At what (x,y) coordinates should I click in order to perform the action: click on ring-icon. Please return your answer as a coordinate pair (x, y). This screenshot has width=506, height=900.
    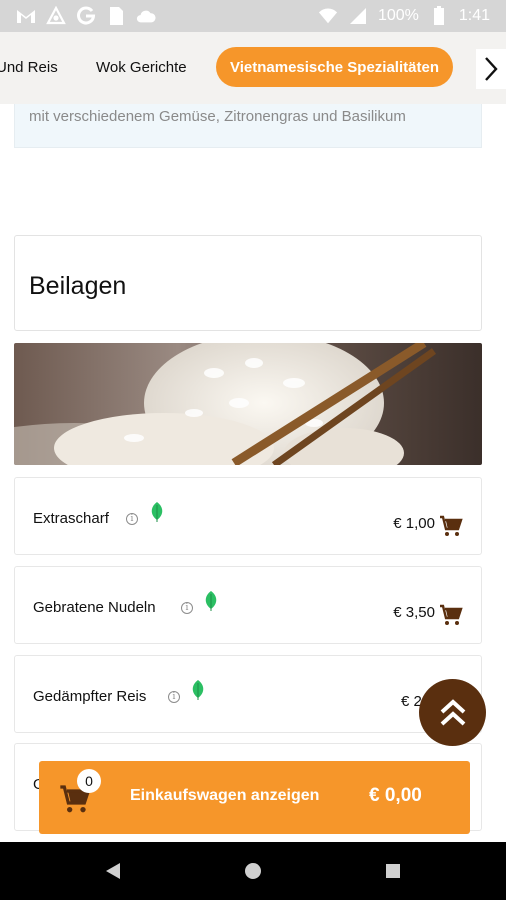
    Looking at the image, I should click on (56, 16).